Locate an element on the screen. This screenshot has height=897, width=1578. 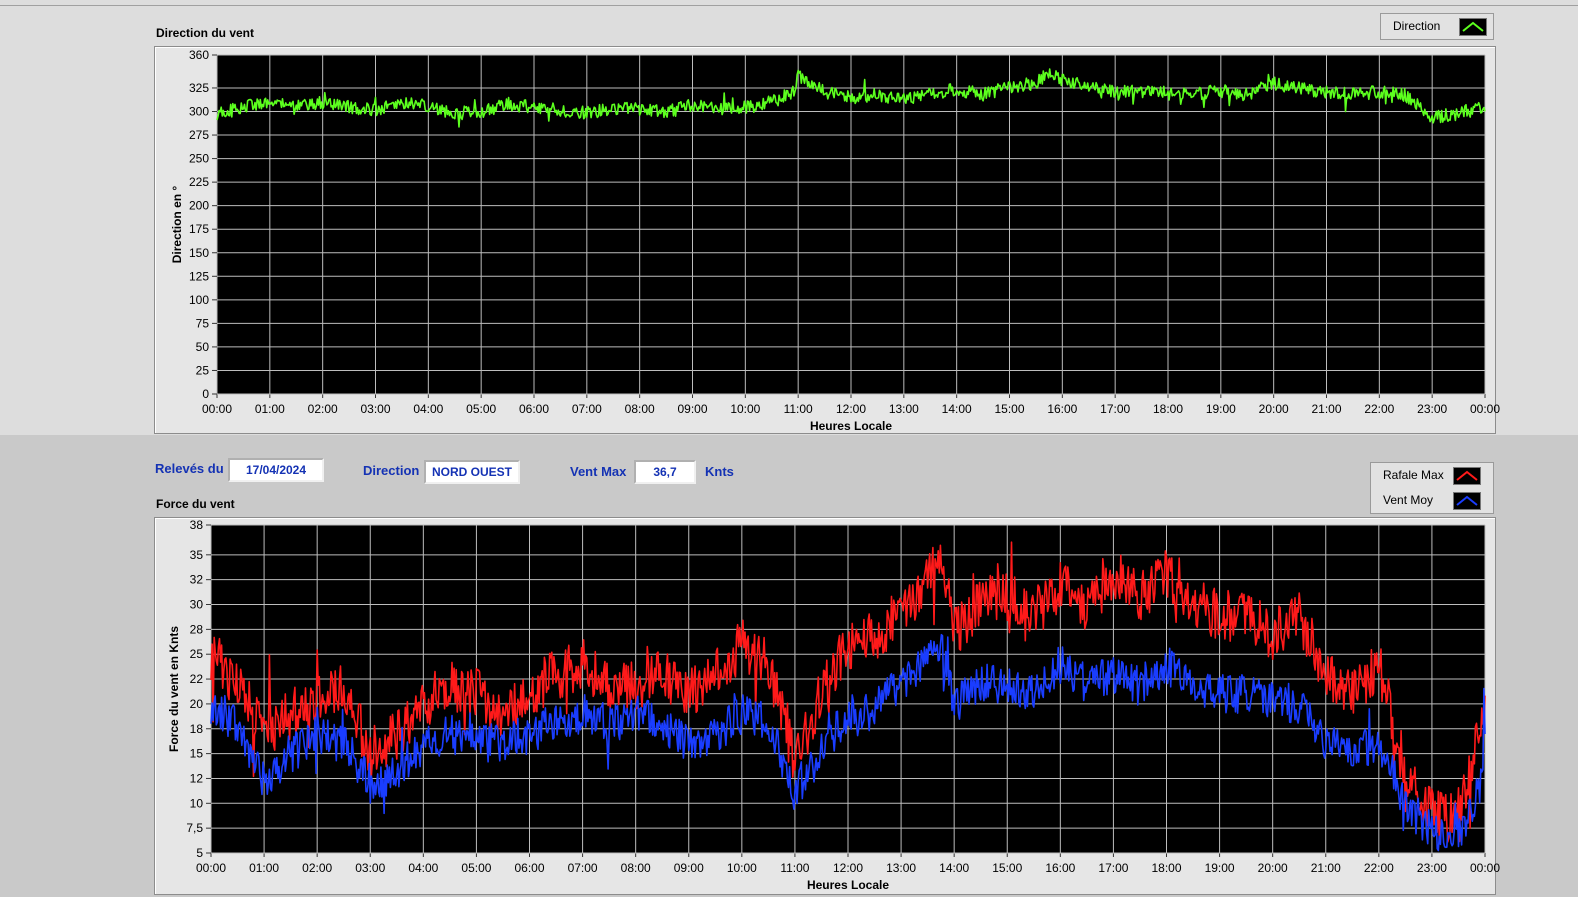
y-axis-title: Direction en ° is located at coordinates (177, 225).